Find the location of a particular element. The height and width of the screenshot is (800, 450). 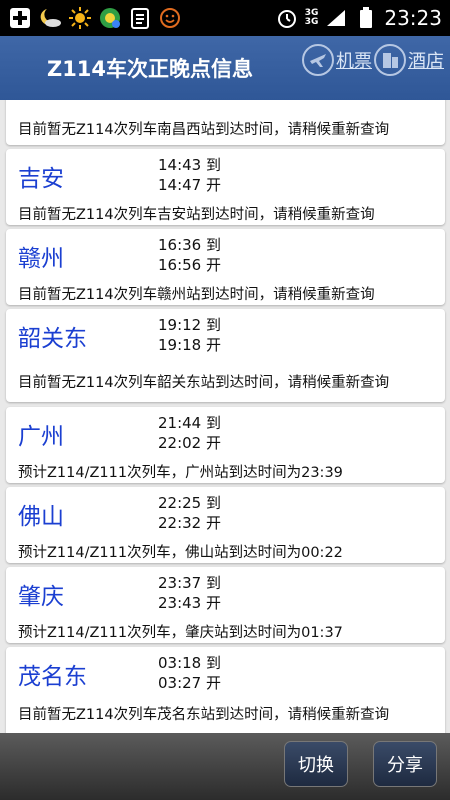

station-times: 03:18 到 03:27 开 is located at coordinates (189, 673).